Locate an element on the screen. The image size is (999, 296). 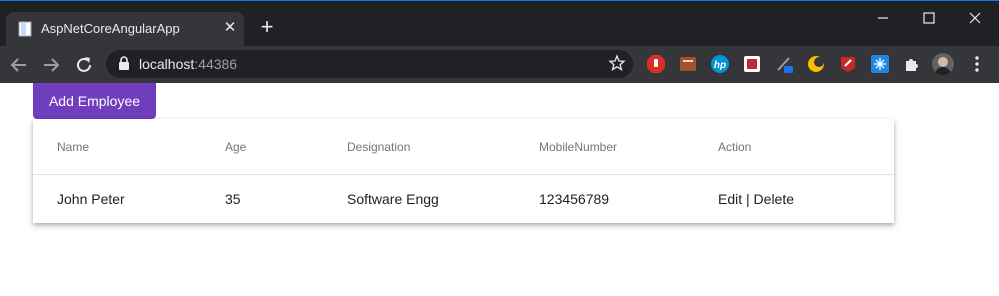
rocket-extension-icon is located at coordinates (848, 64).